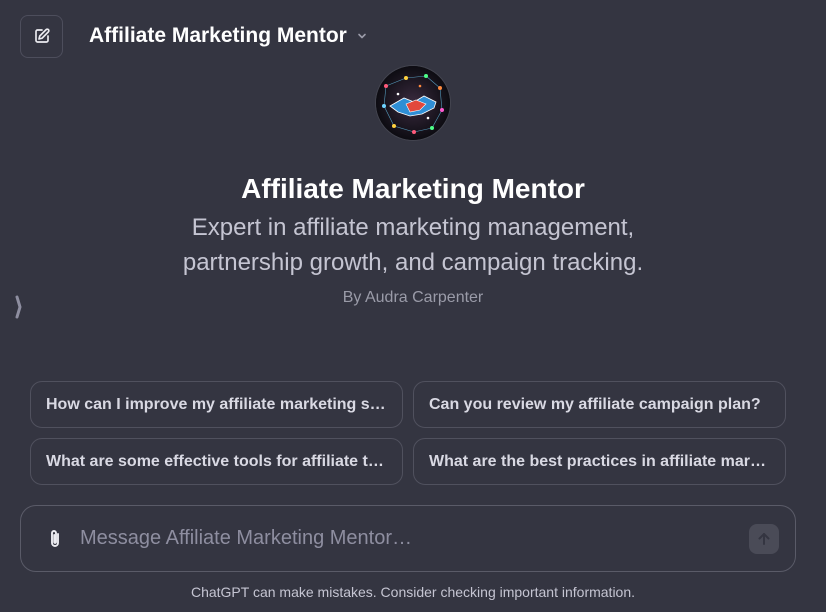  Describe the element at coordinates (218, 35) in the screenshot. I see `model-name: Affiliate Marketing Mentor` at that location.